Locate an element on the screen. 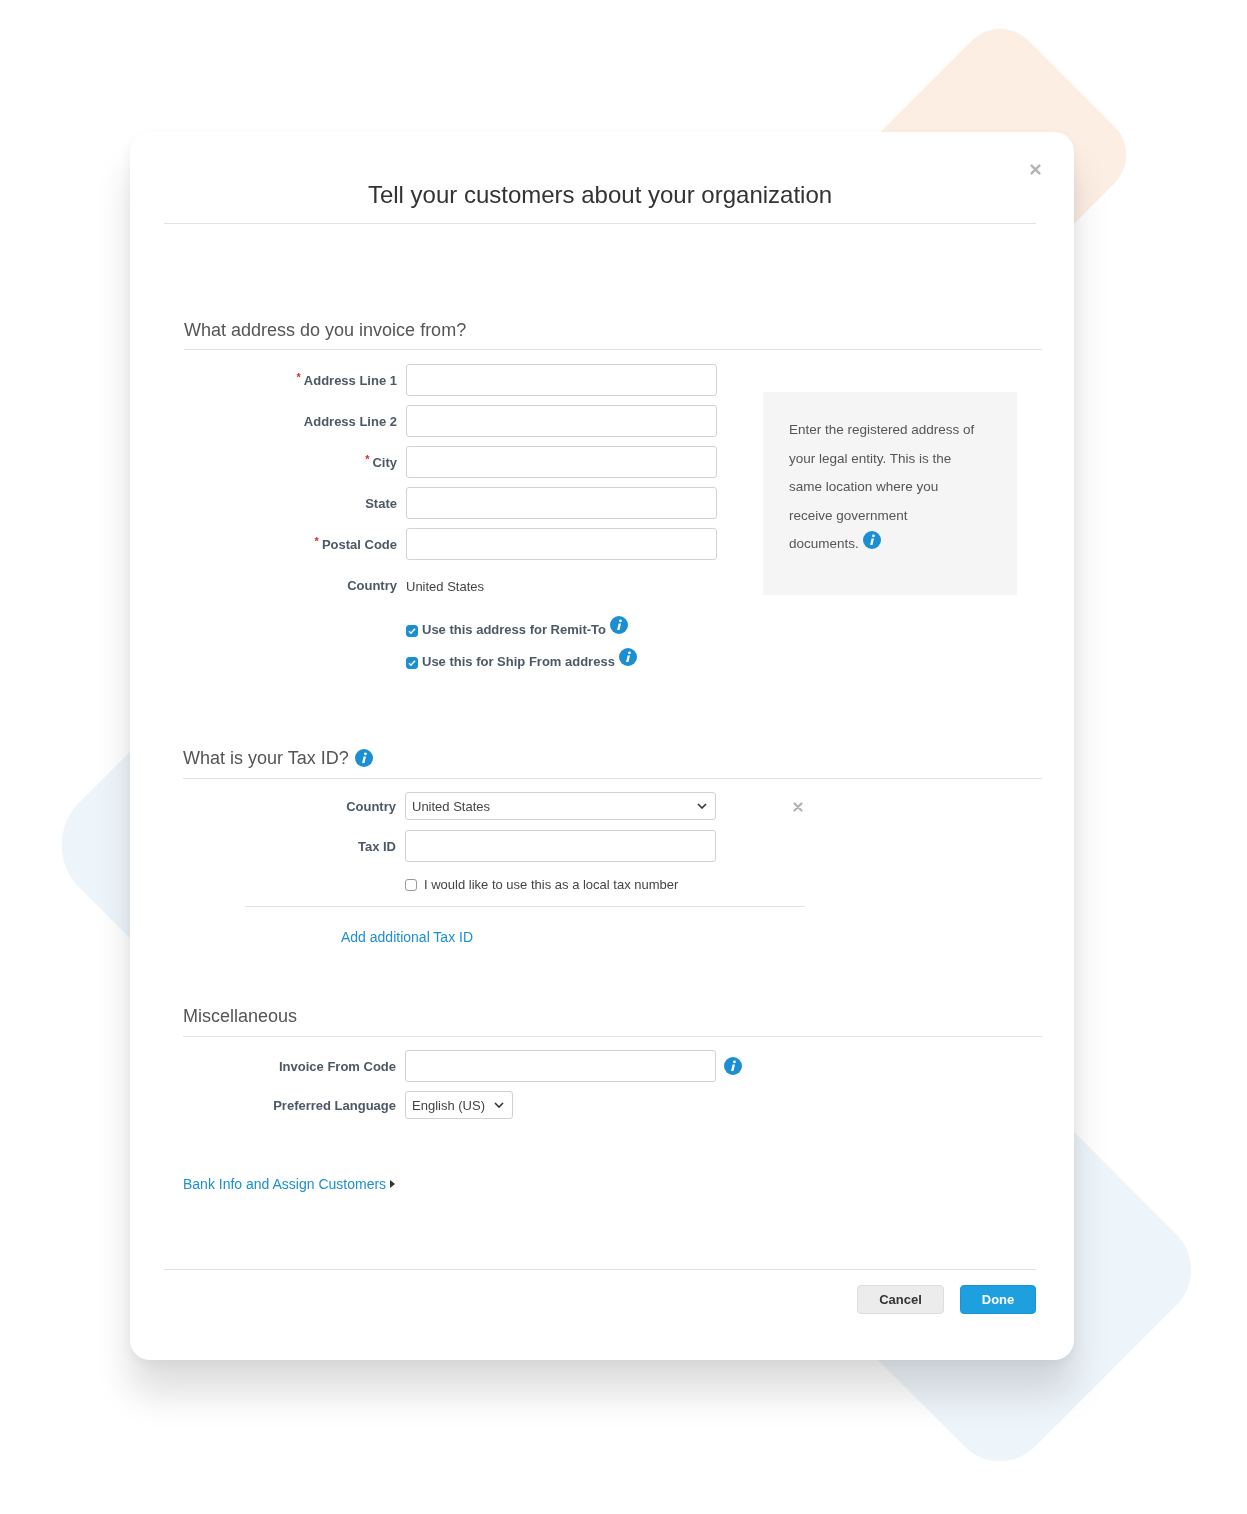  section-heading: What address do you invoice from? is located at coordinates (325, 330).